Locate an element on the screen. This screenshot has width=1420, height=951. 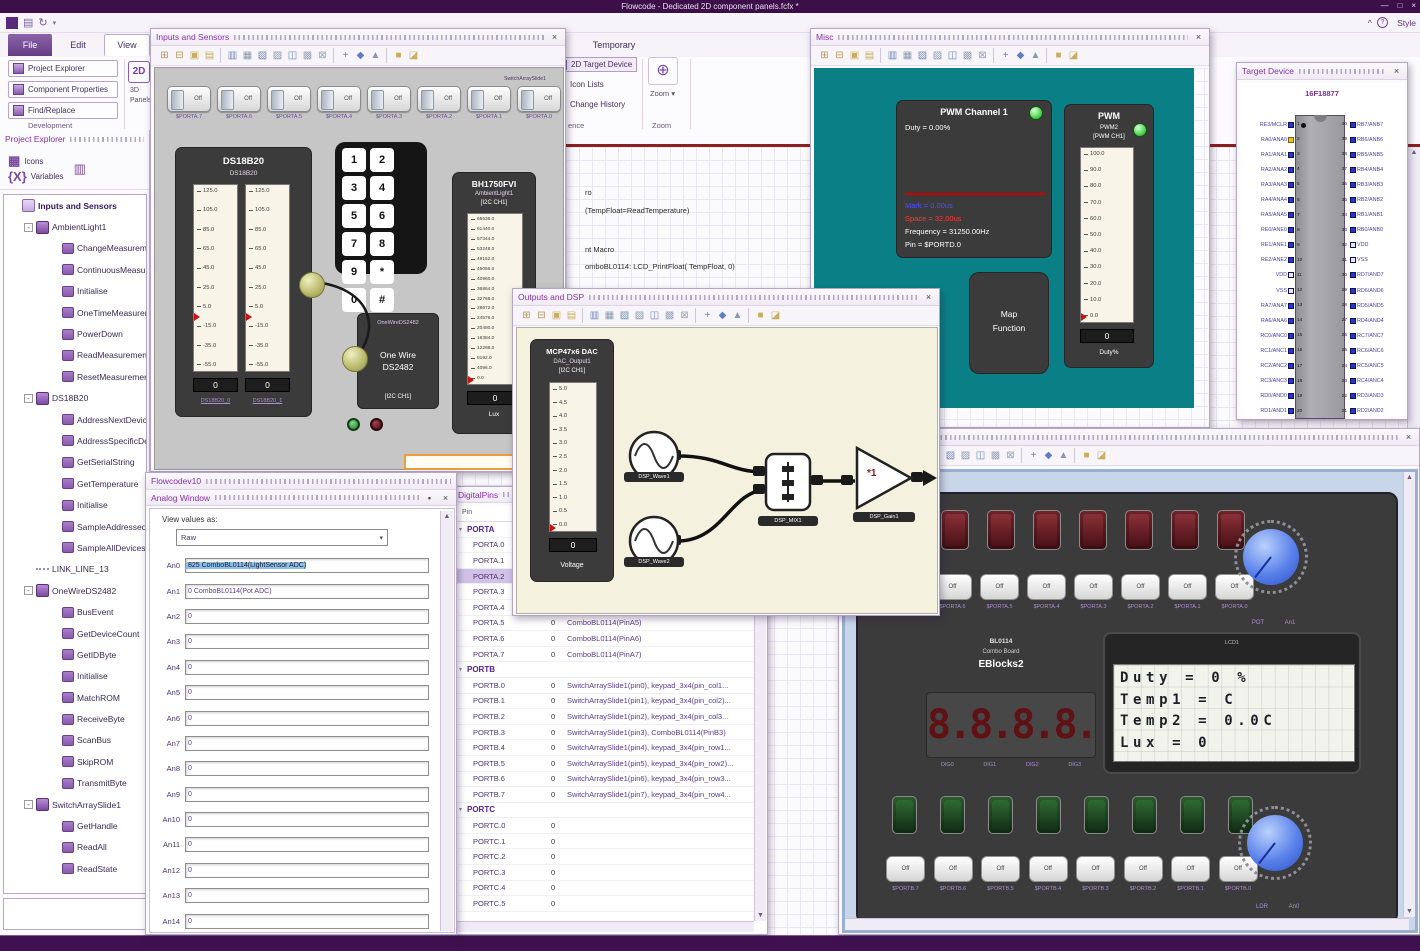
toolbar-icon: ▧ is located at coordinates (950, 455).